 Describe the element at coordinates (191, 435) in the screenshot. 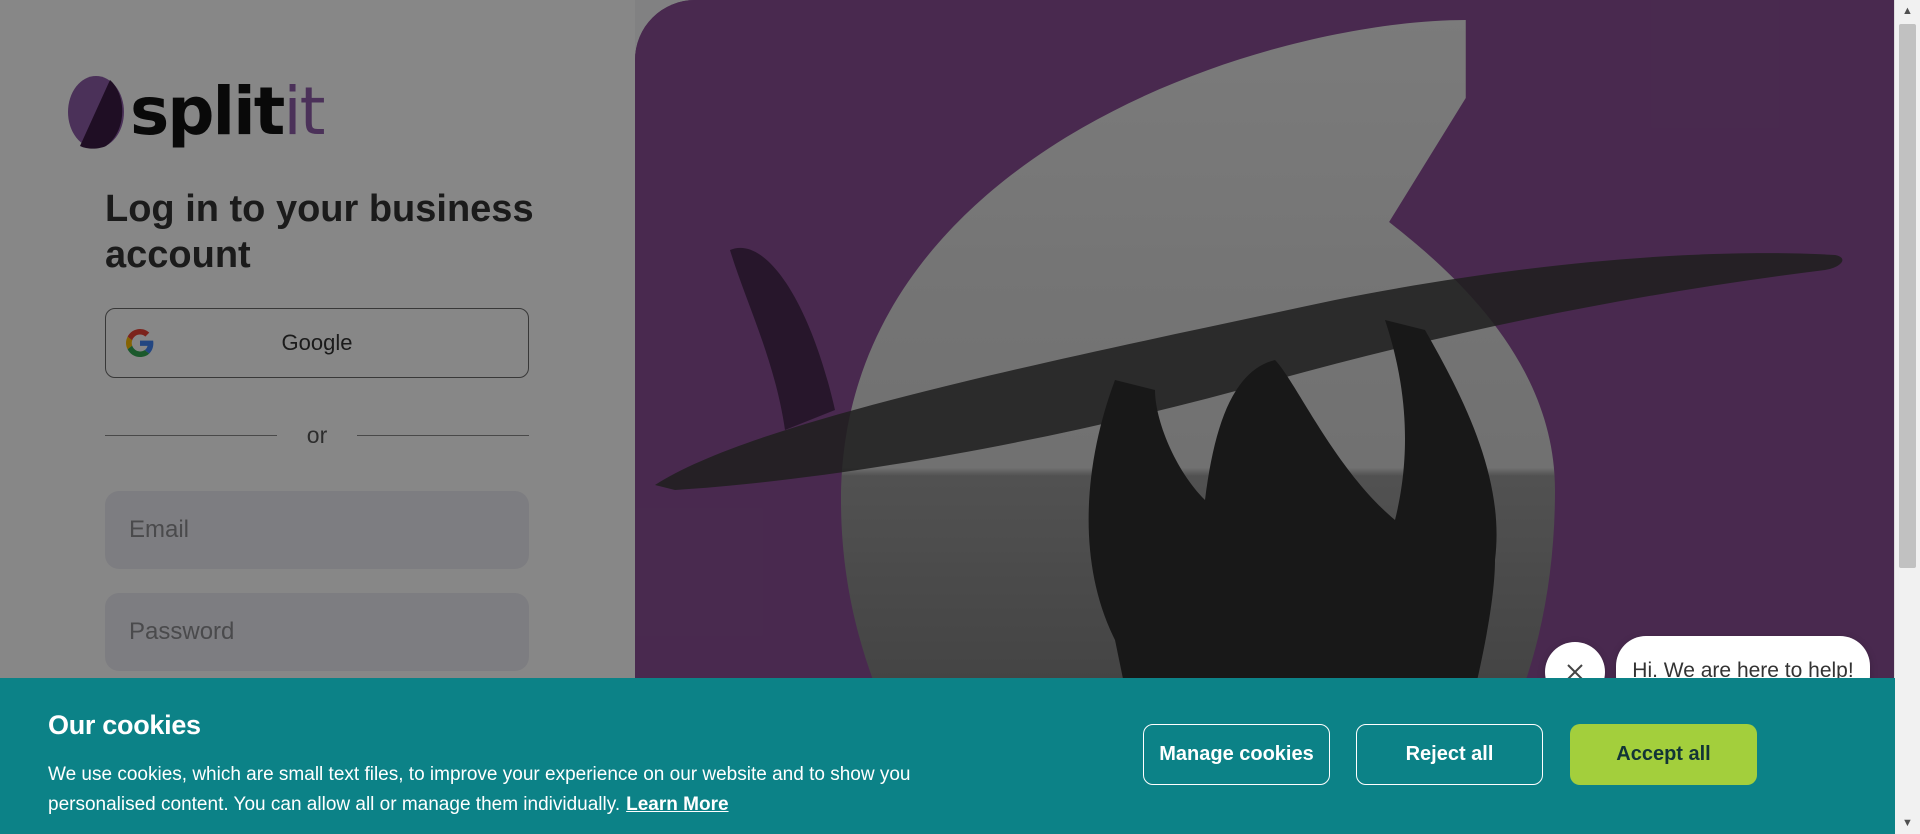

I see `divider-line-left` at that location.